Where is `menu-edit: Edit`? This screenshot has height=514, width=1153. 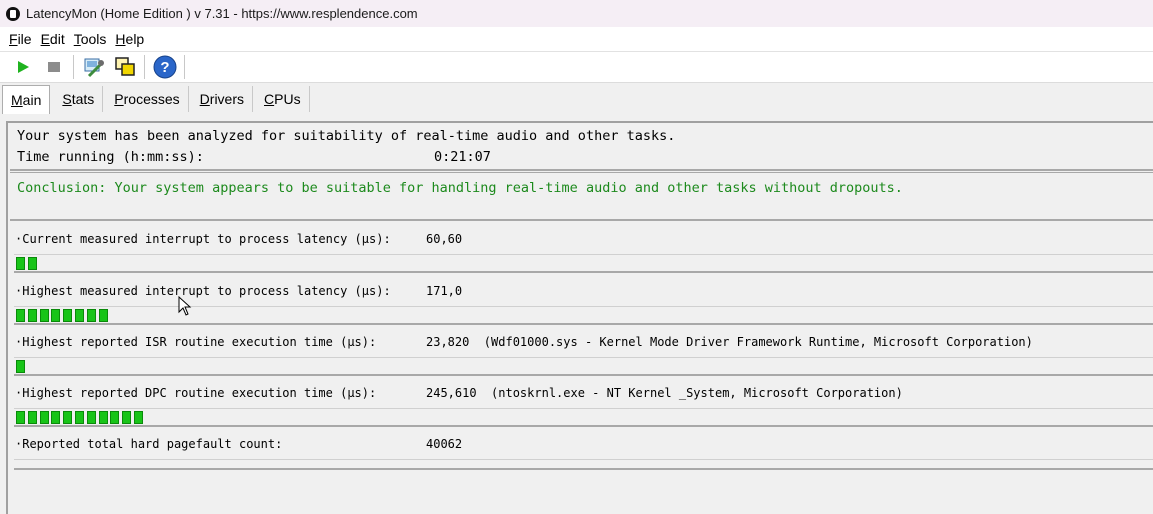
menu-edit: Edit is located at coordinates (53, 39).